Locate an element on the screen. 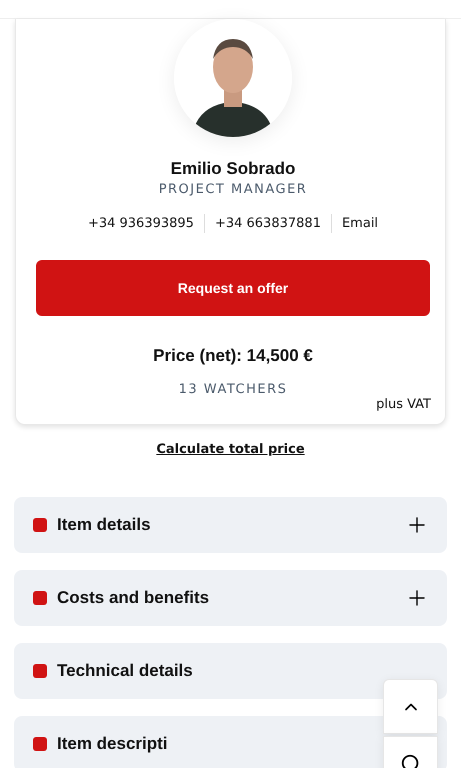 The width and height of the screenshot is (461, 768). section-title: Costs and benefits is located at coordinates (133, 598).